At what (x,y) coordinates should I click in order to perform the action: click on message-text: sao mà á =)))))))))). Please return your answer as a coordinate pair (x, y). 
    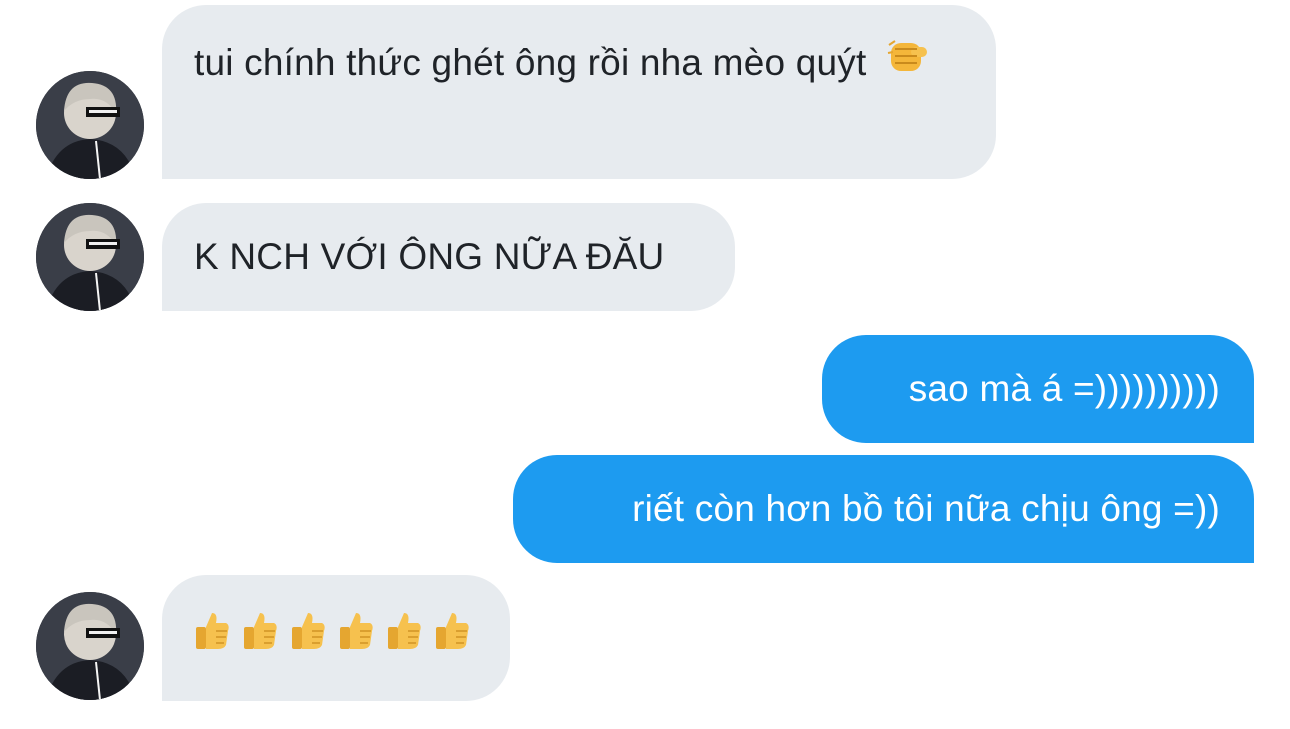
    Looking at the image, I should click on (1064, 388).